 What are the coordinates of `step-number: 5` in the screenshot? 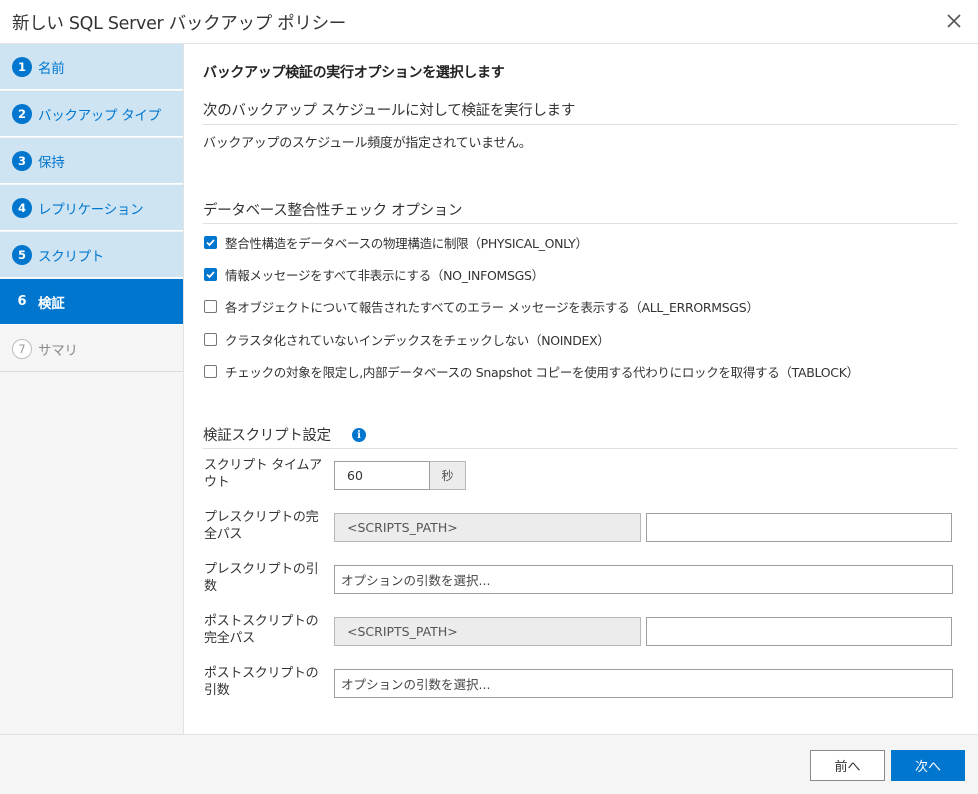 It's located at (22, 254).